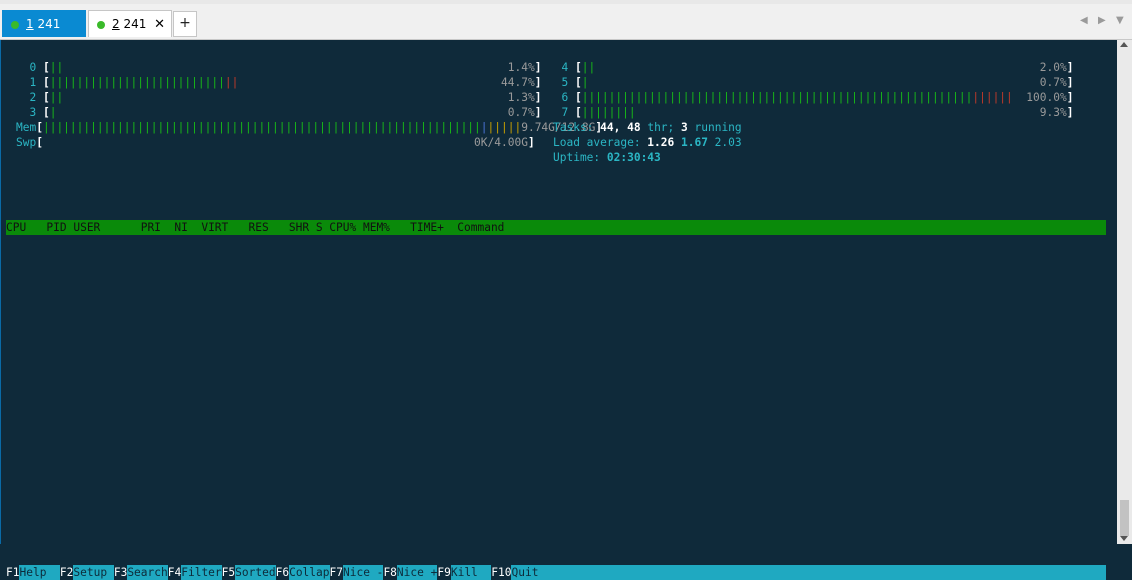  I want to click on scroll-thumb, so click(1124, 518).